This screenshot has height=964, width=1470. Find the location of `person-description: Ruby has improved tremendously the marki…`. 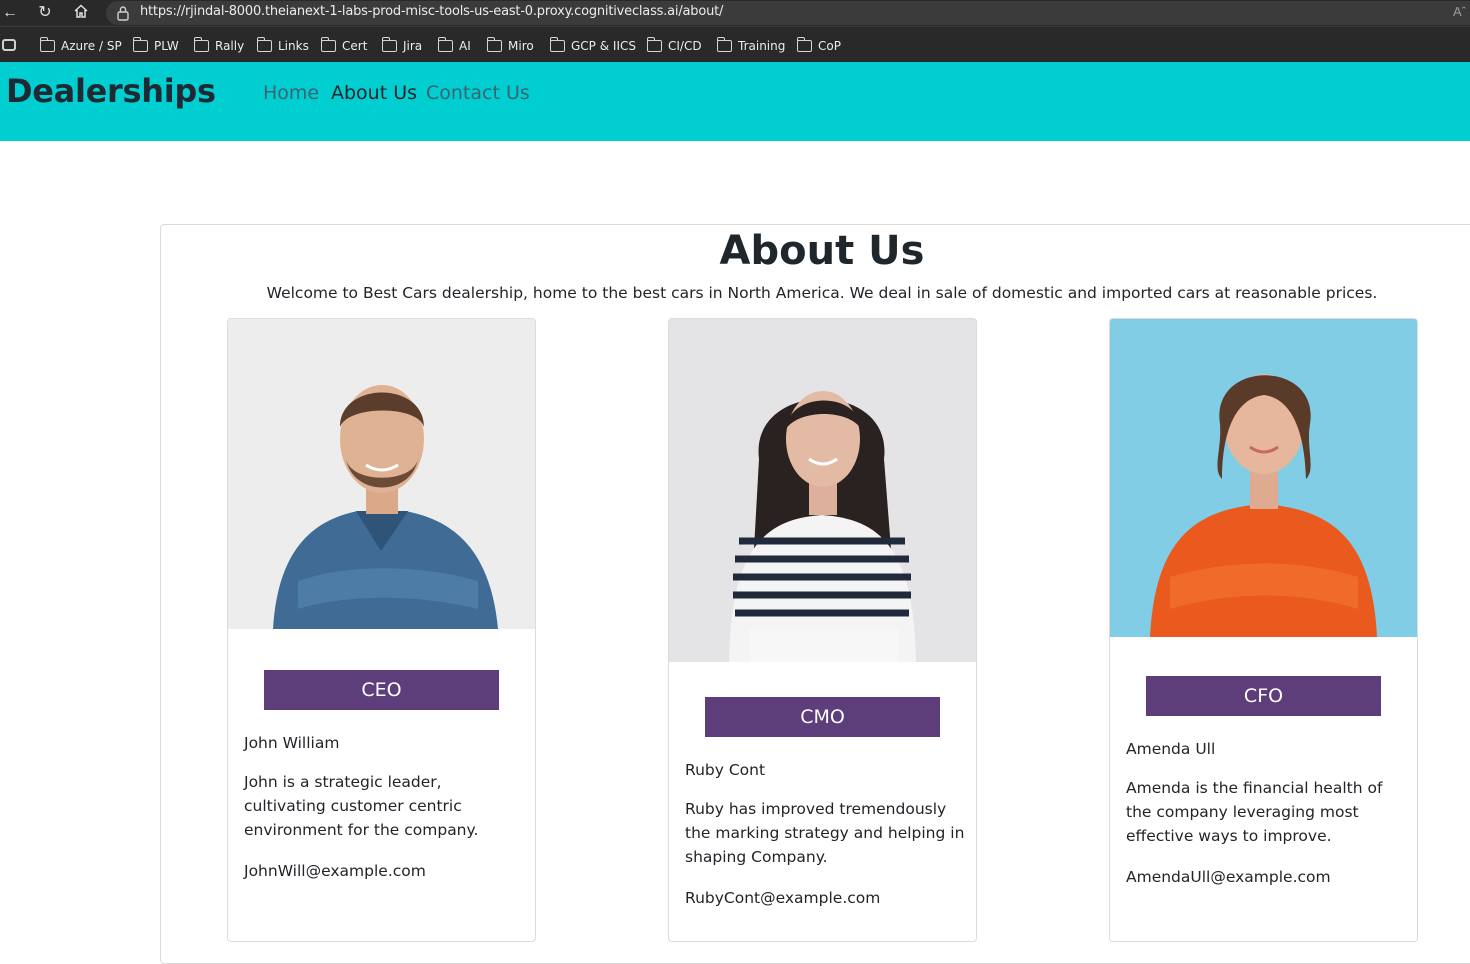

person-description: Ruby has improved tremendously the marki… is located at coordinates (825, 833).